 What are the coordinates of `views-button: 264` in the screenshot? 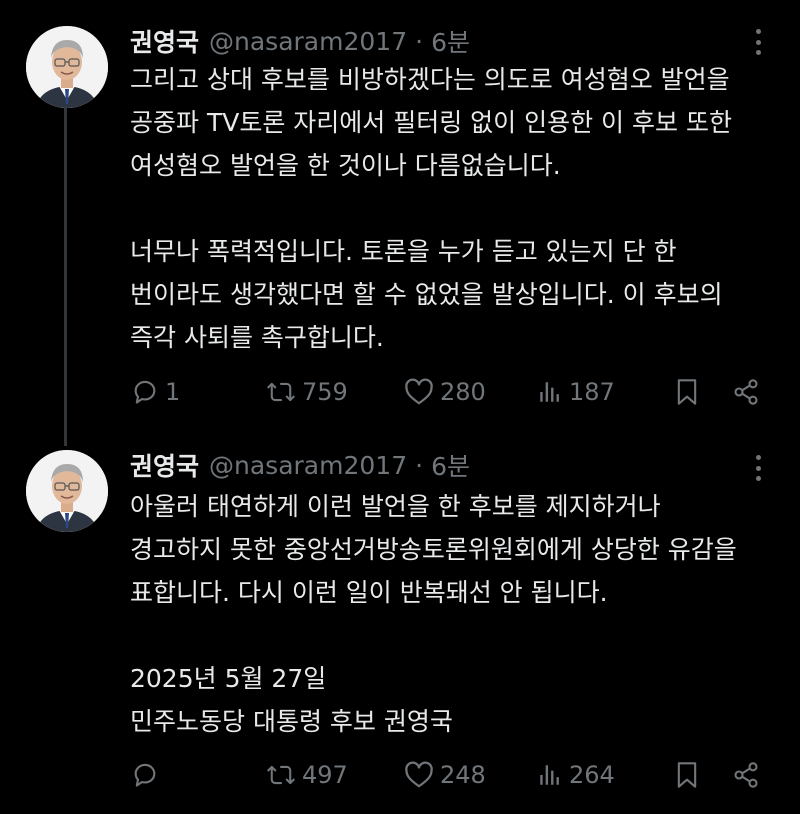 It's located at (576, 775).